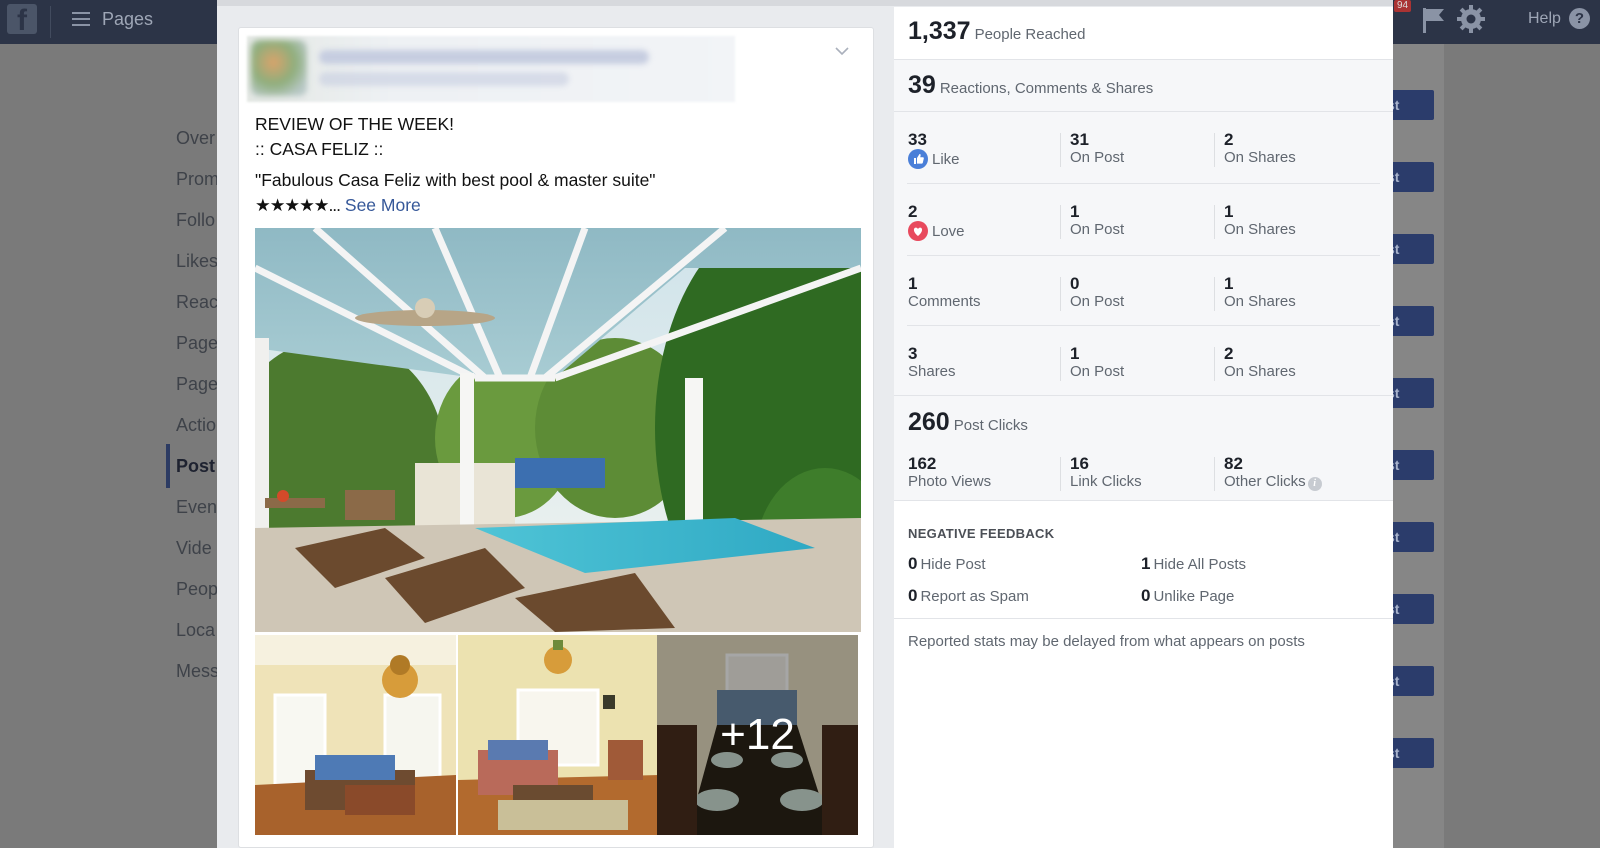 Image resolution: width=1600 pixels, height=848 pixels. What do you see at coordinates (990, 425) in the screenshot?
I see `clicks-label: Post Clicks` at bounding box center [990, 425].